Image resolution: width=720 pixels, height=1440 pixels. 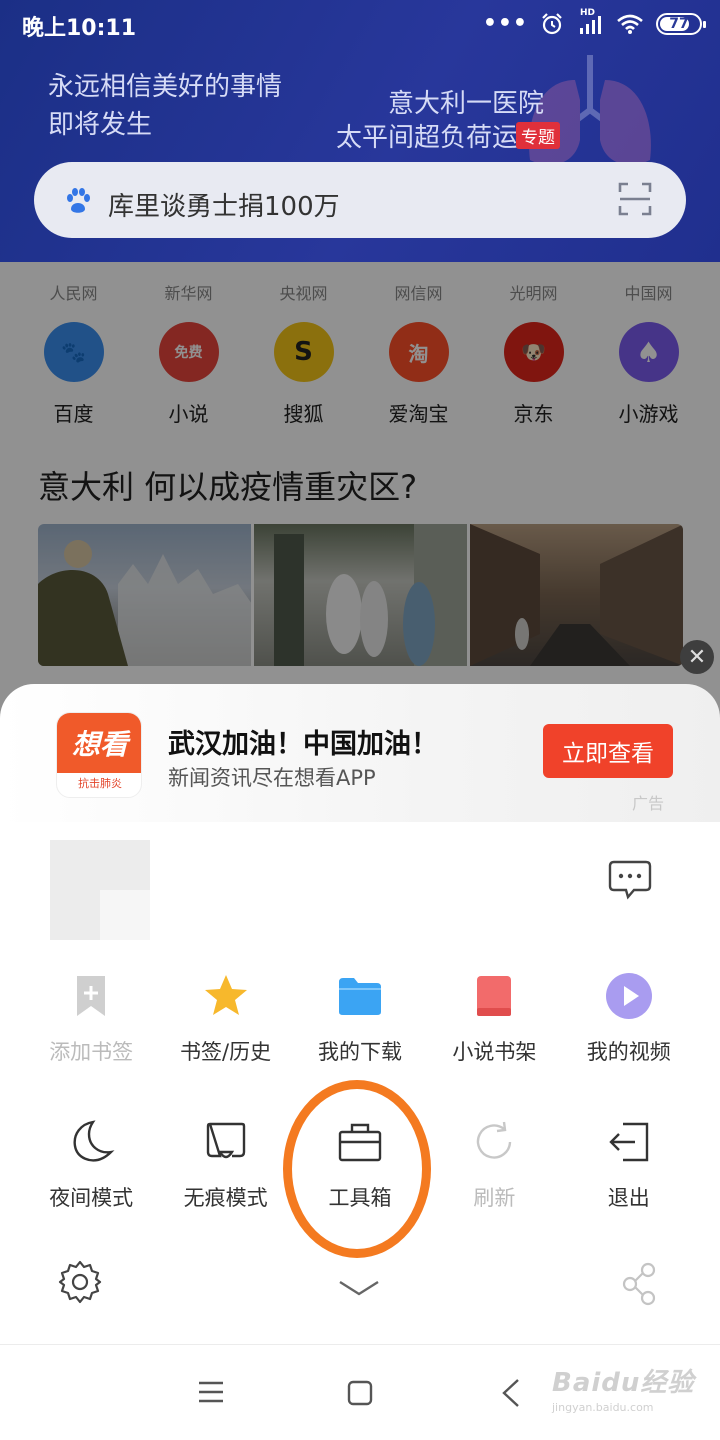 What do you see at coordinates (630, 24) in the screenshot?
I see `wifi-icon` at bounding box center [630, 24].